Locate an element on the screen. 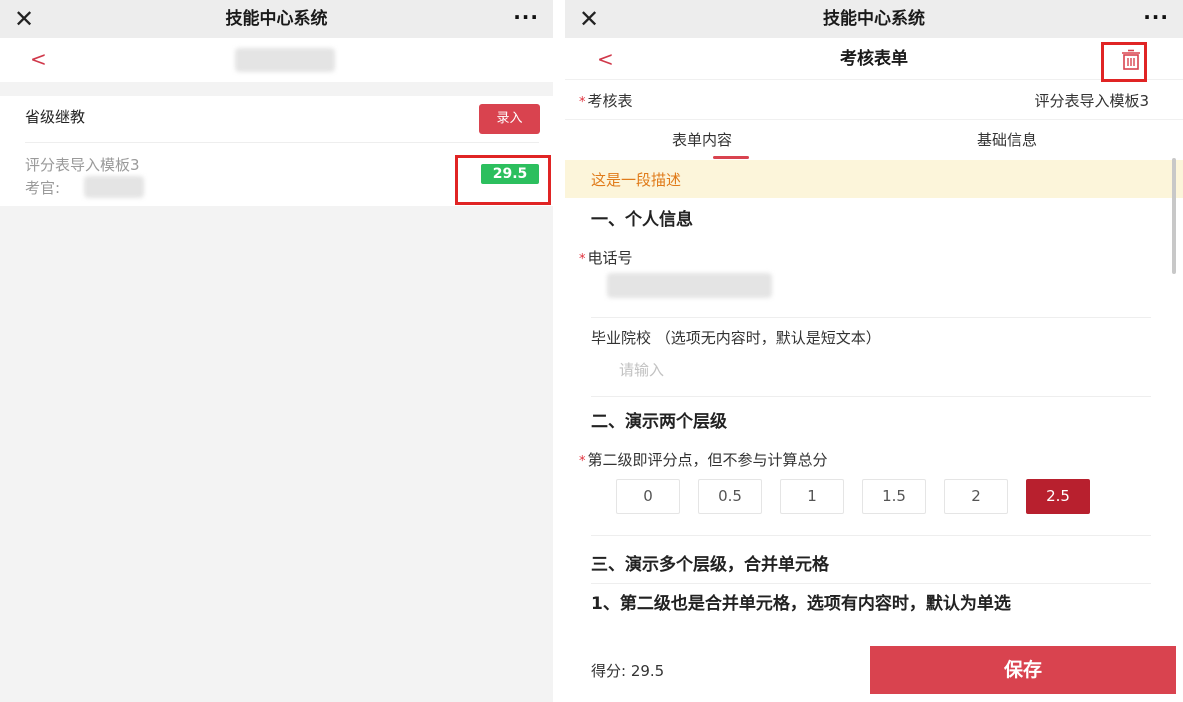 The height and width of the screenshot is (702, 1183). entry-button: 录入 is located at coordinates (509, 119).